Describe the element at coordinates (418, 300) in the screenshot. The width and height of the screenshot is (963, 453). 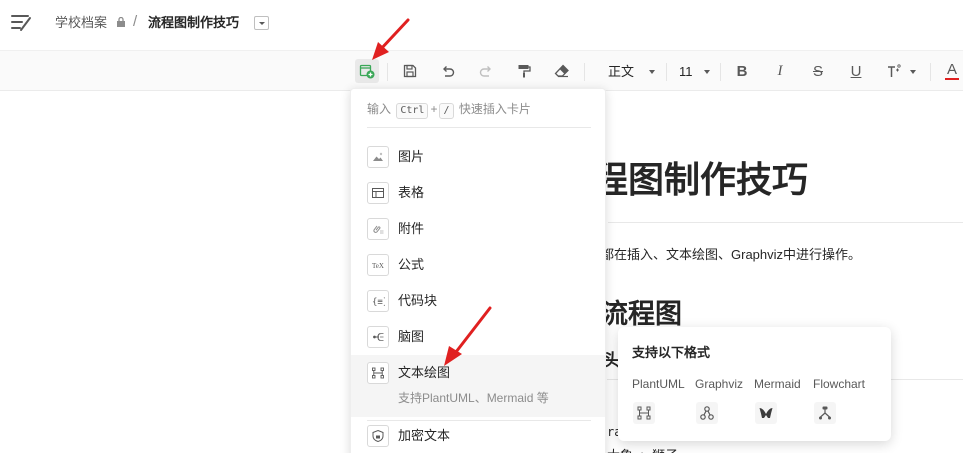
I see `menu-item-label: 代码块` at that location.